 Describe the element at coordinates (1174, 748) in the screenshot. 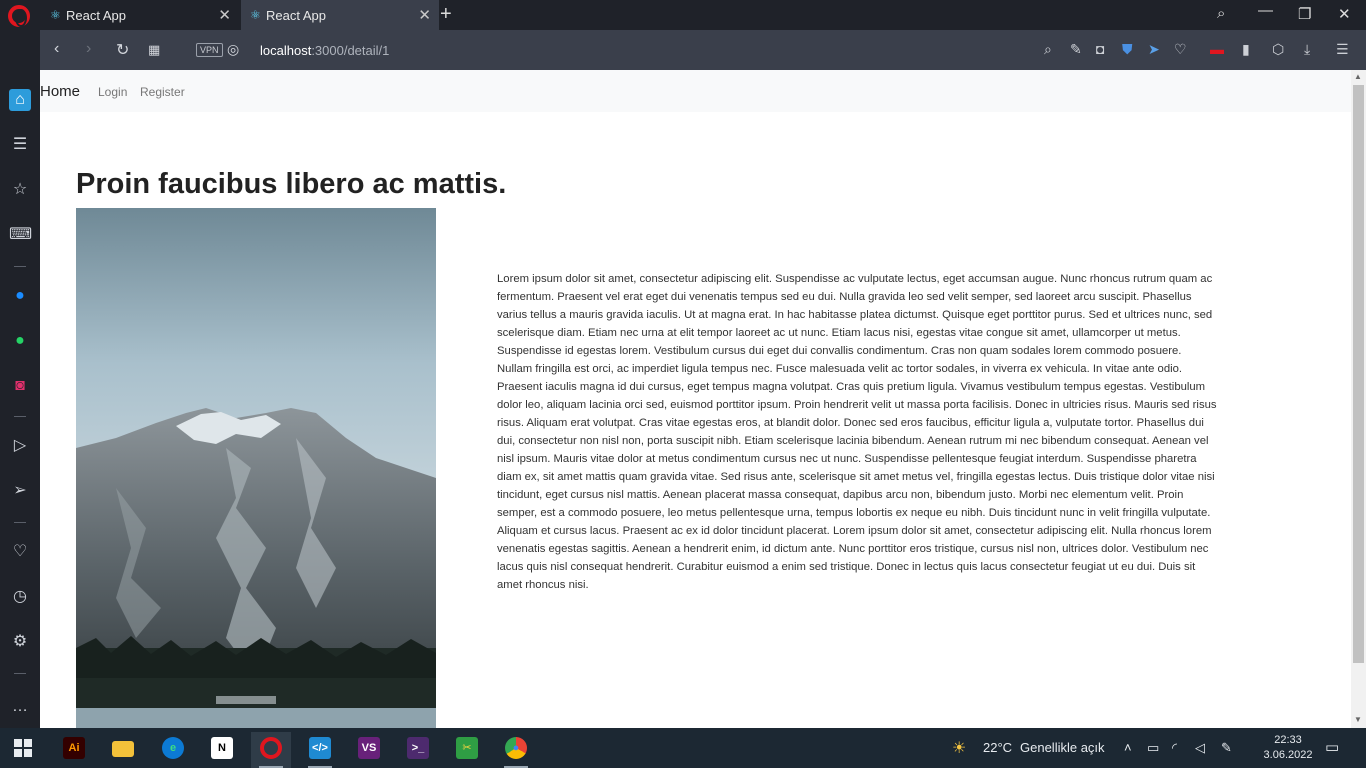

I see `wifi-icon: ◜` at that location.